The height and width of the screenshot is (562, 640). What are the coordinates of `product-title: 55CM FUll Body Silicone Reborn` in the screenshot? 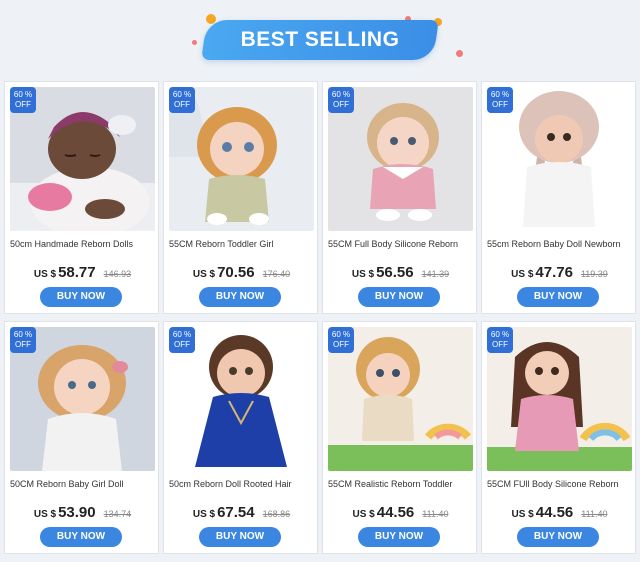 It's located at (561, 486).